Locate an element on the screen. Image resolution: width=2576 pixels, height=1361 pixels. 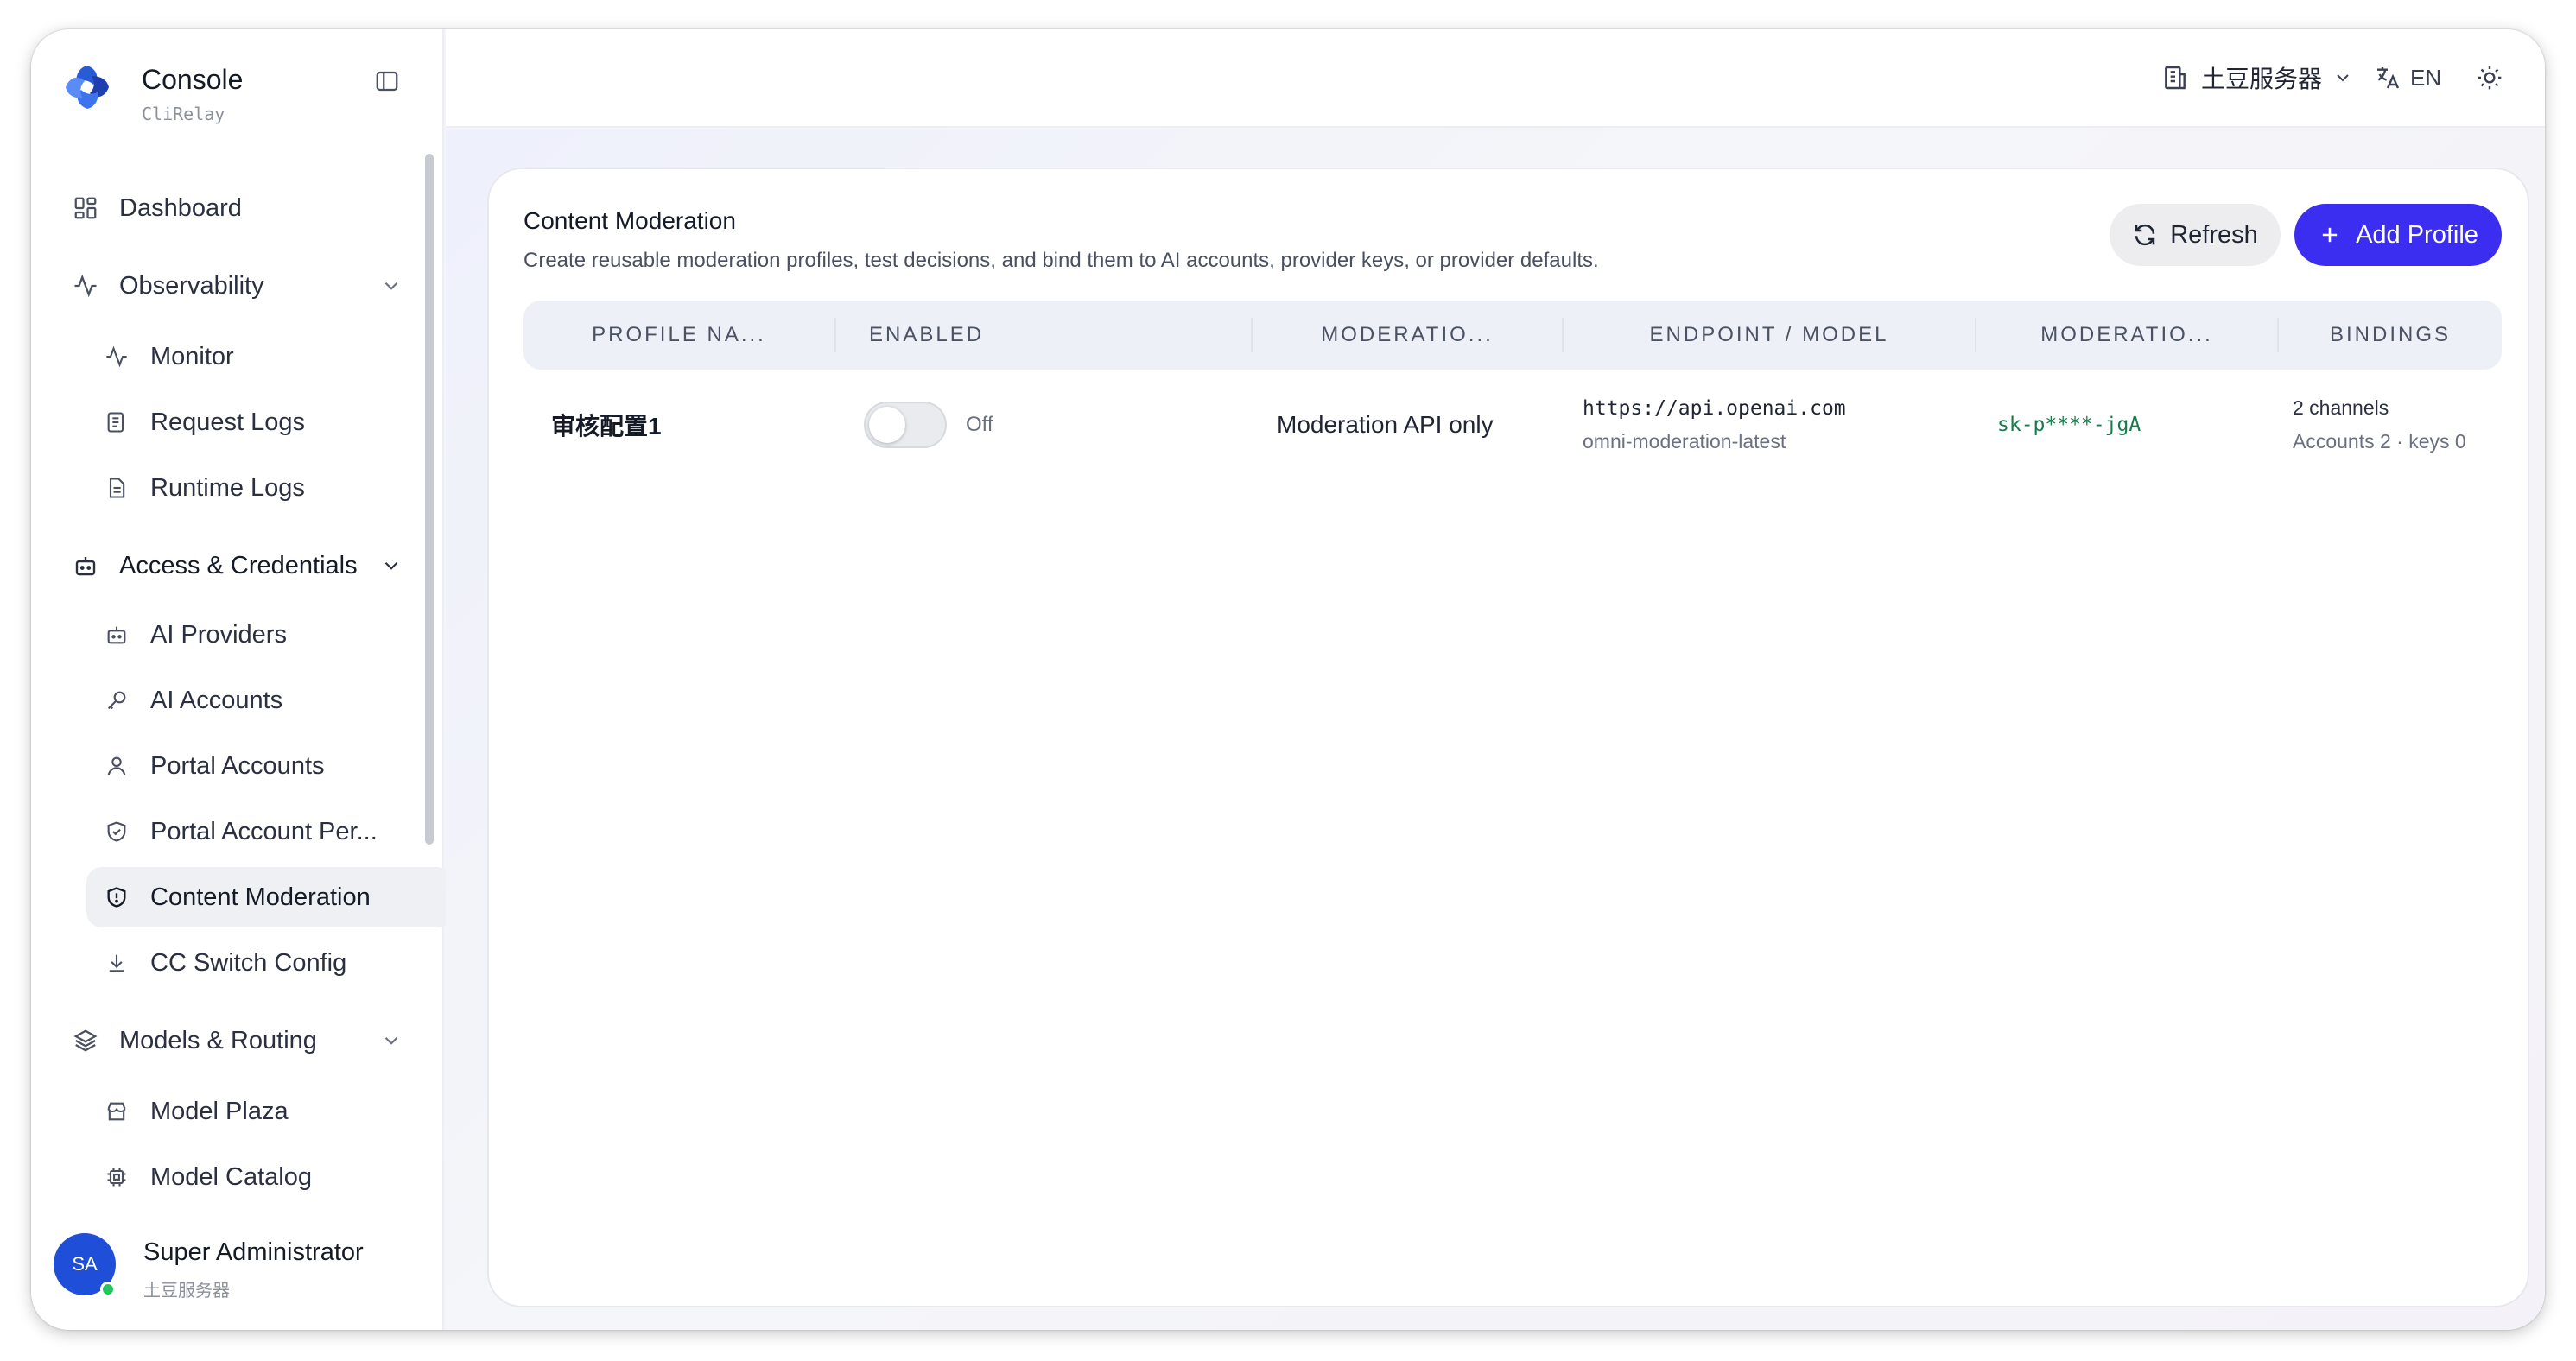
user-org: 土豆服务器 is located at coordinates (186, 1291).